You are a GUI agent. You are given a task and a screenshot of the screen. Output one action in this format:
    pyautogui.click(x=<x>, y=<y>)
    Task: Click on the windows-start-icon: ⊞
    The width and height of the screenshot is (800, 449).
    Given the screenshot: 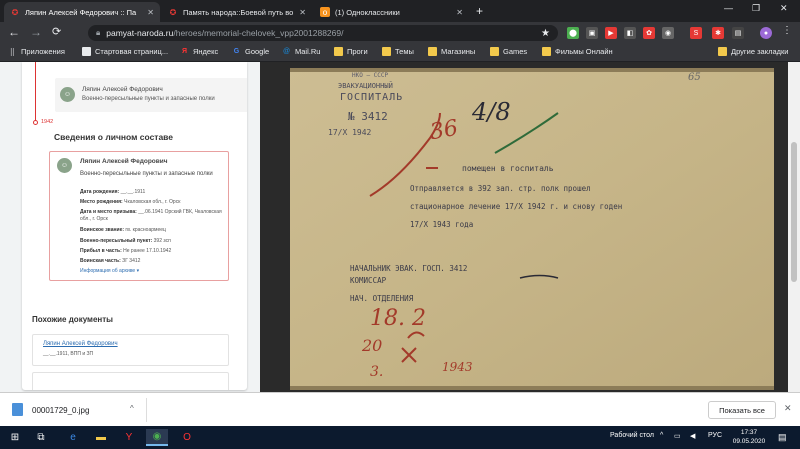 What is the action you would take?
    pyautogui.click(x=15, y=437)
    